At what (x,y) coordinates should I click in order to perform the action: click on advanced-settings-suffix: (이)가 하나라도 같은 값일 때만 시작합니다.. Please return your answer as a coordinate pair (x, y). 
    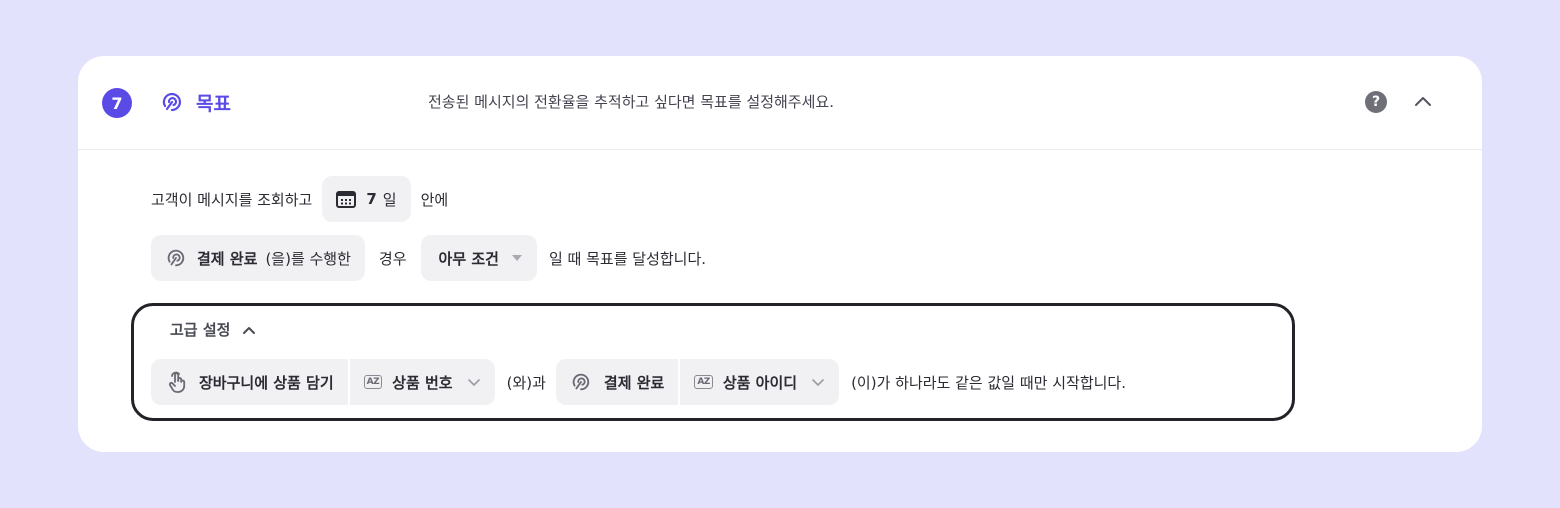
    Looking at the image, I should click on (988, 382).